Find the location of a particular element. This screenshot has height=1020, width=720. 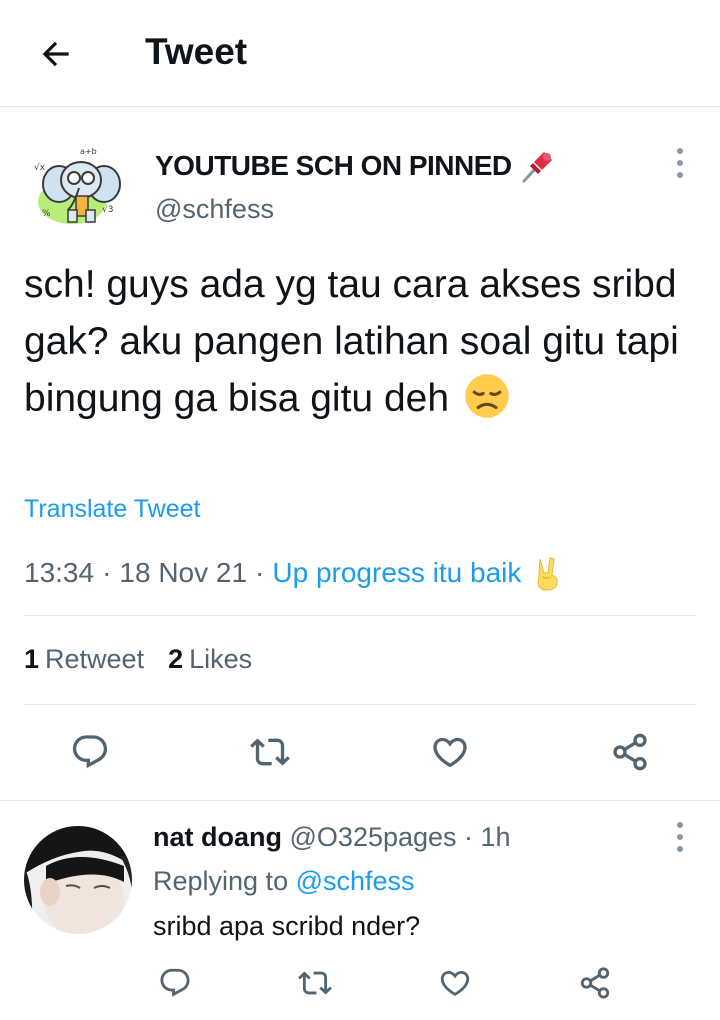

page-title: Tweet is located at coordinates (196, 51).